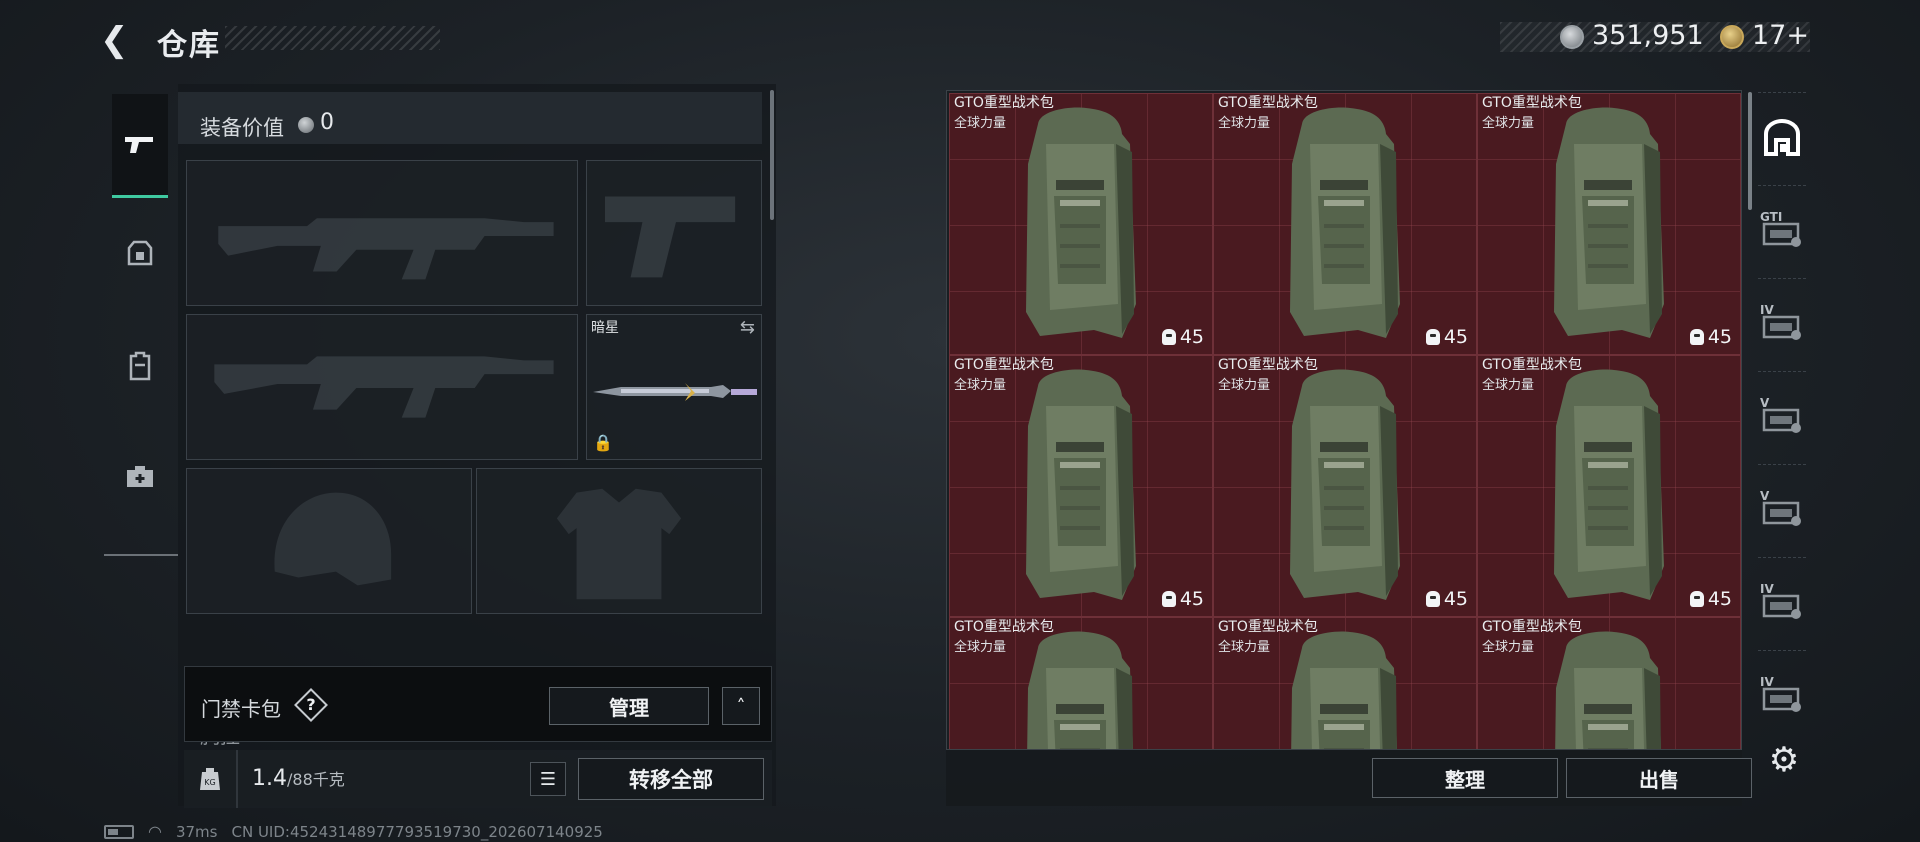 This screenshot has height=842, width=1920. I want to click on sort-button: 整理, so click(1465, 778).